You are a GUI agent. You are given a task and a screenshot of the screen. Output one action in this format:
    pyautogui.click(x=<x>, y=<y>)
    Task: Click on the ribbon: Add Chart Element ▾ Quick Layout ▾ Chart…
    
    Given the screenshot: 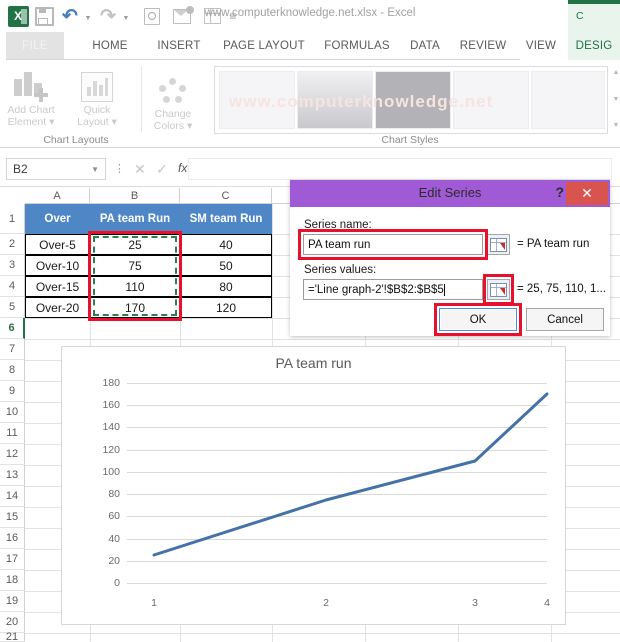 What is the action you would take?
    pyautogui.click(x=310, y=104)
    